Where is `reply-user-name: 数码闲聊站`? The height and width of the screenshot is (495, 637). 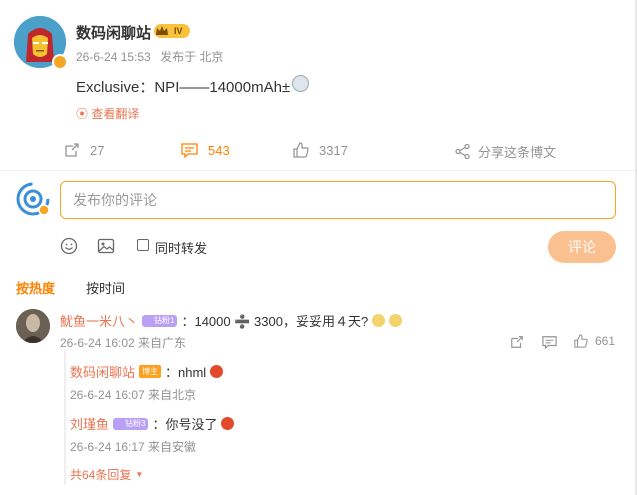
reply-user-name: 数码闲聊站 is located at coordinates (102, 371).